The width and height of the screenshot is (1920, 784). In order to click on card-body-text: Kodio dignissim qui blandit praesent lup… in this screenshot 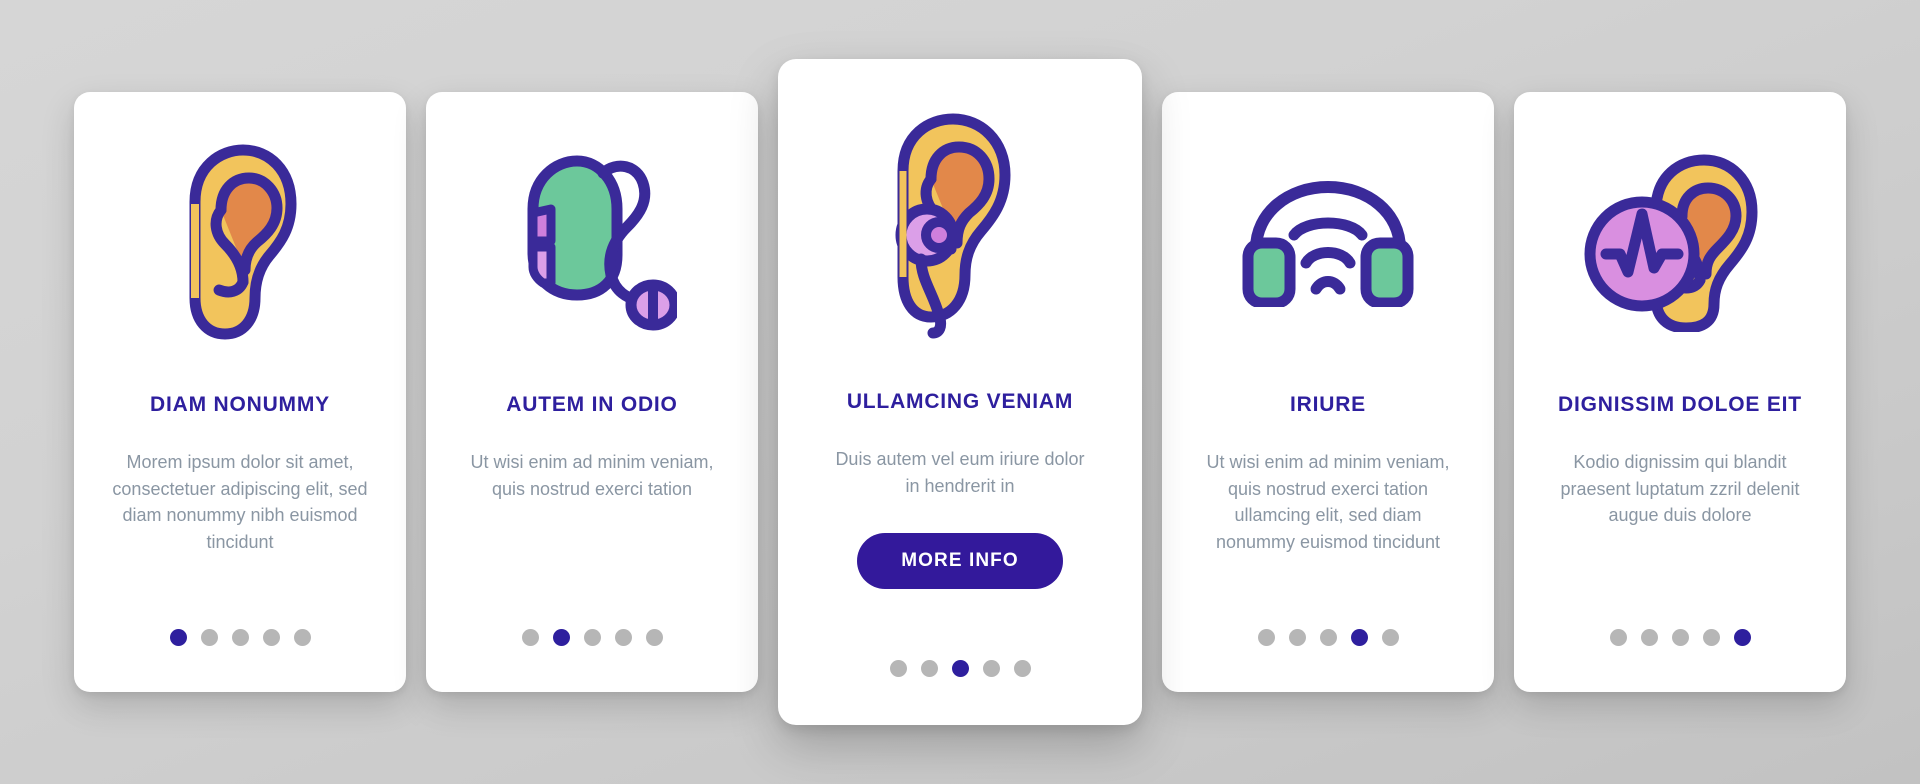, I will do `click(1680, 489)`.